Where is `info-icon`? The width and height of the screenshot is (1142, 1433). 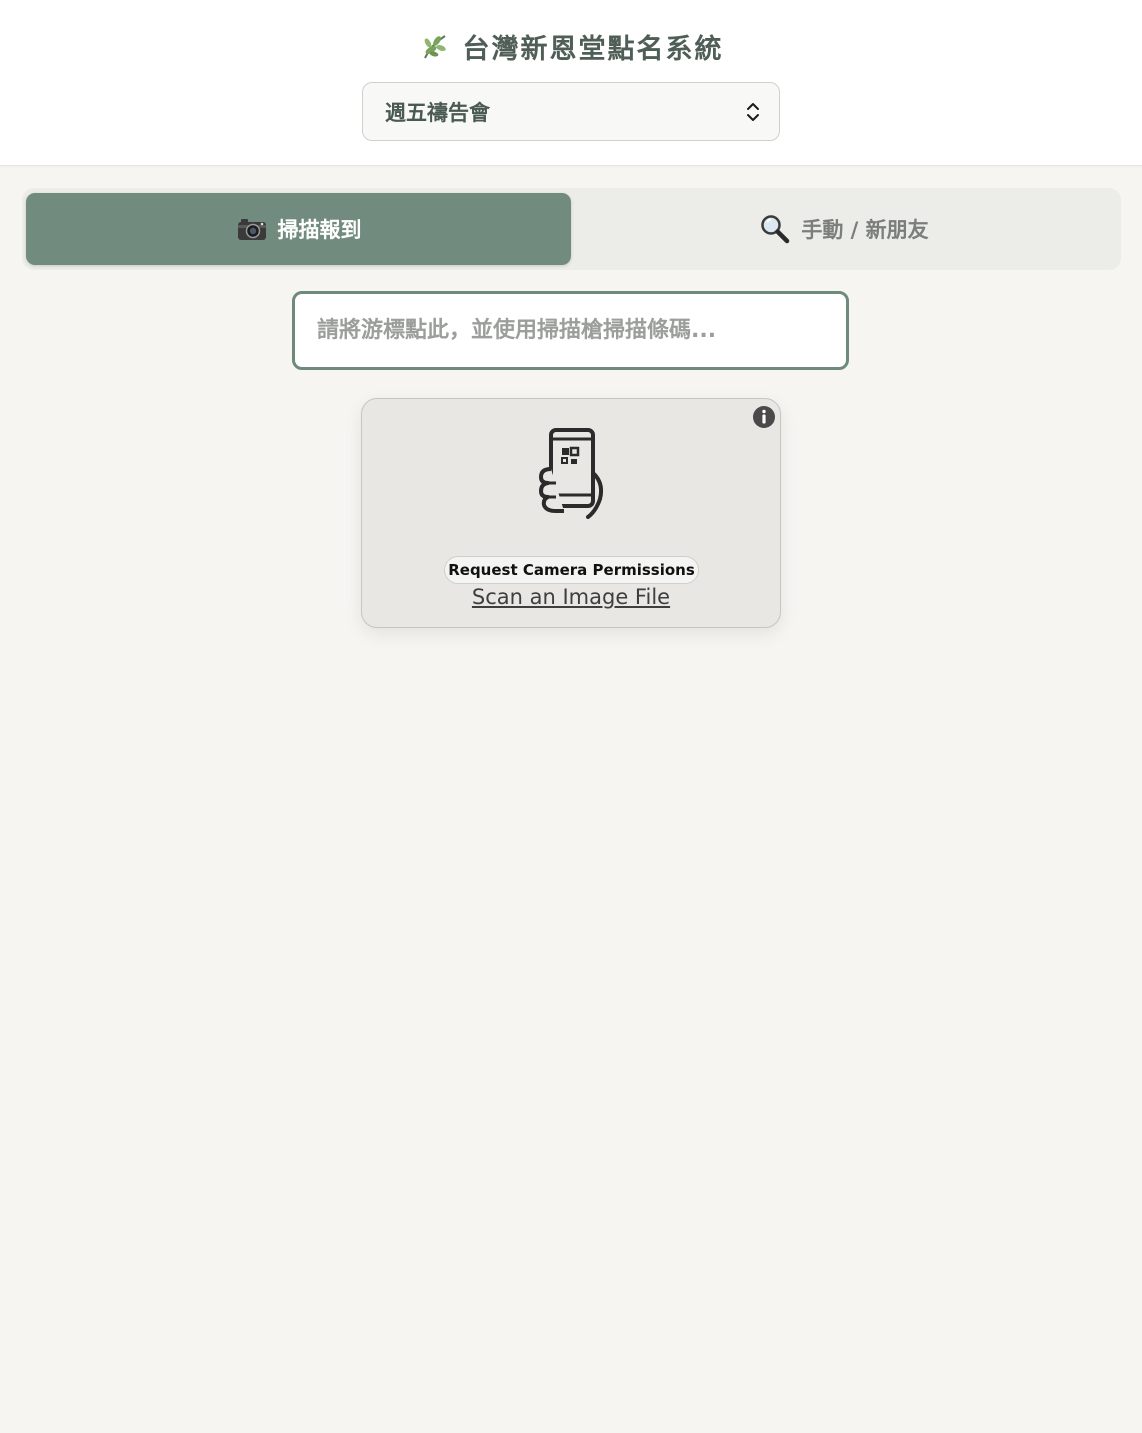
info-icon is located at coordinates (764, 417).